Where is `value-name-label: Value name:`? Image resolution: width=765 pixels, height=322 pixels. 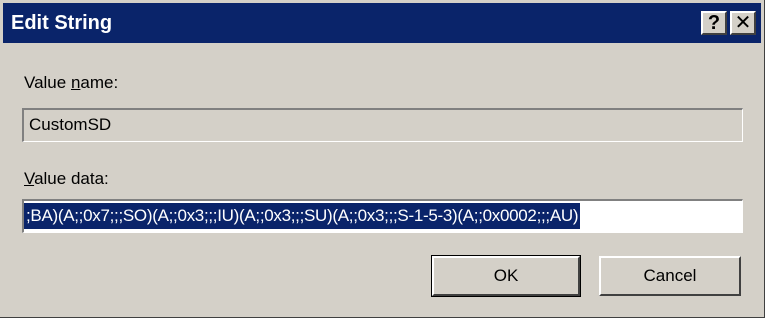
value-name-label: Value name: is located at coordinates (71, 83).